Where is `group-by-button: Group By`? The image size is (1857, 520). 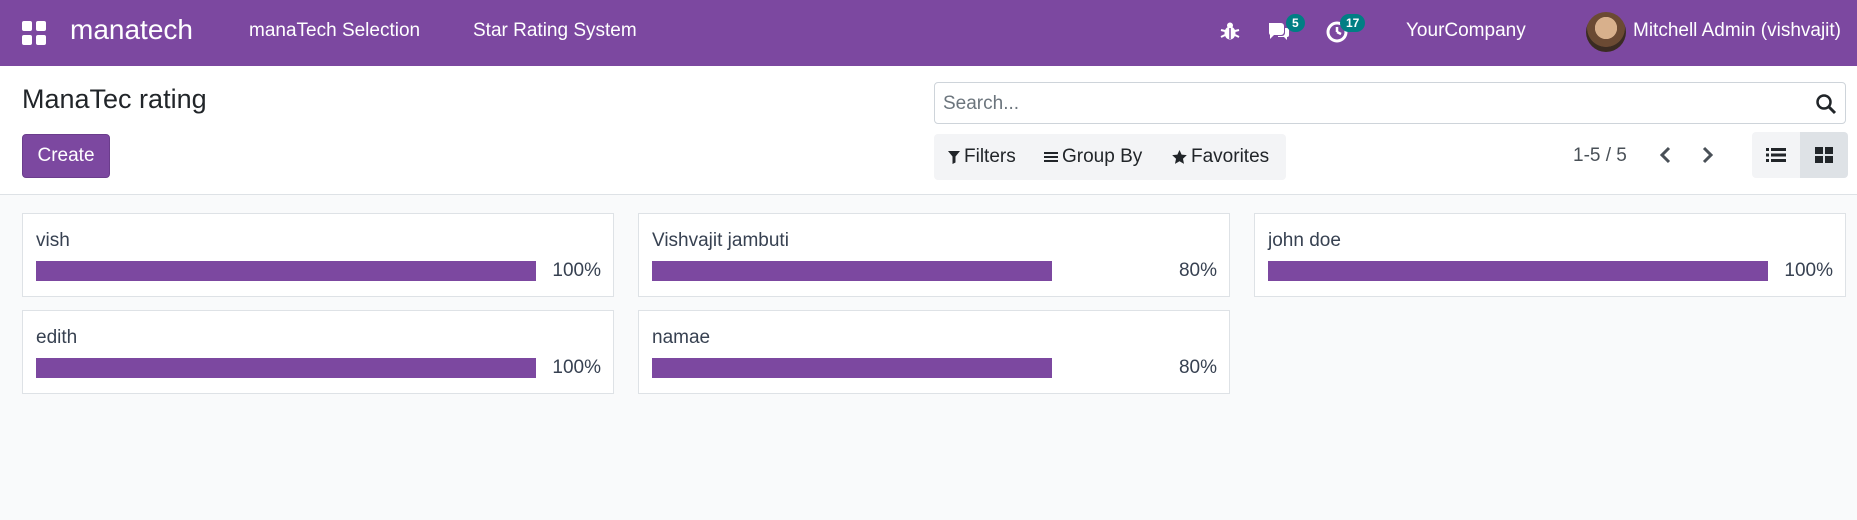 group-by-button: Group By is located at coordinates (1093, 157).